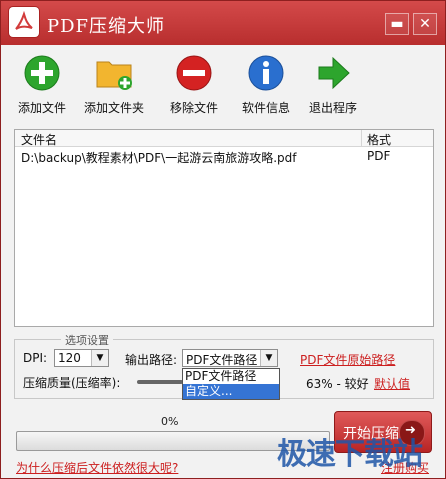  I want to click on column-header-name: 文件名, so click(39, 139).